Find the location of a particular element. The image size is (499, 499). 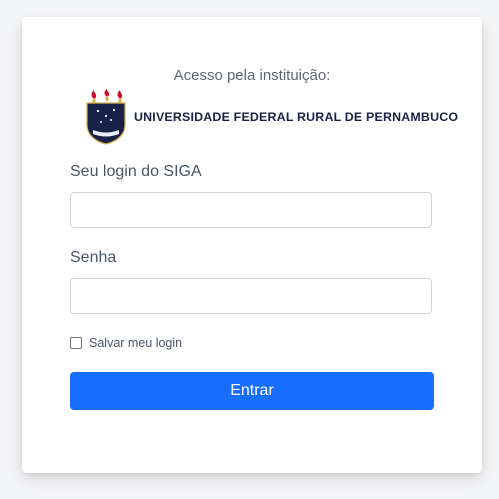

password-label: Senha is located at coordinates (93, 257).